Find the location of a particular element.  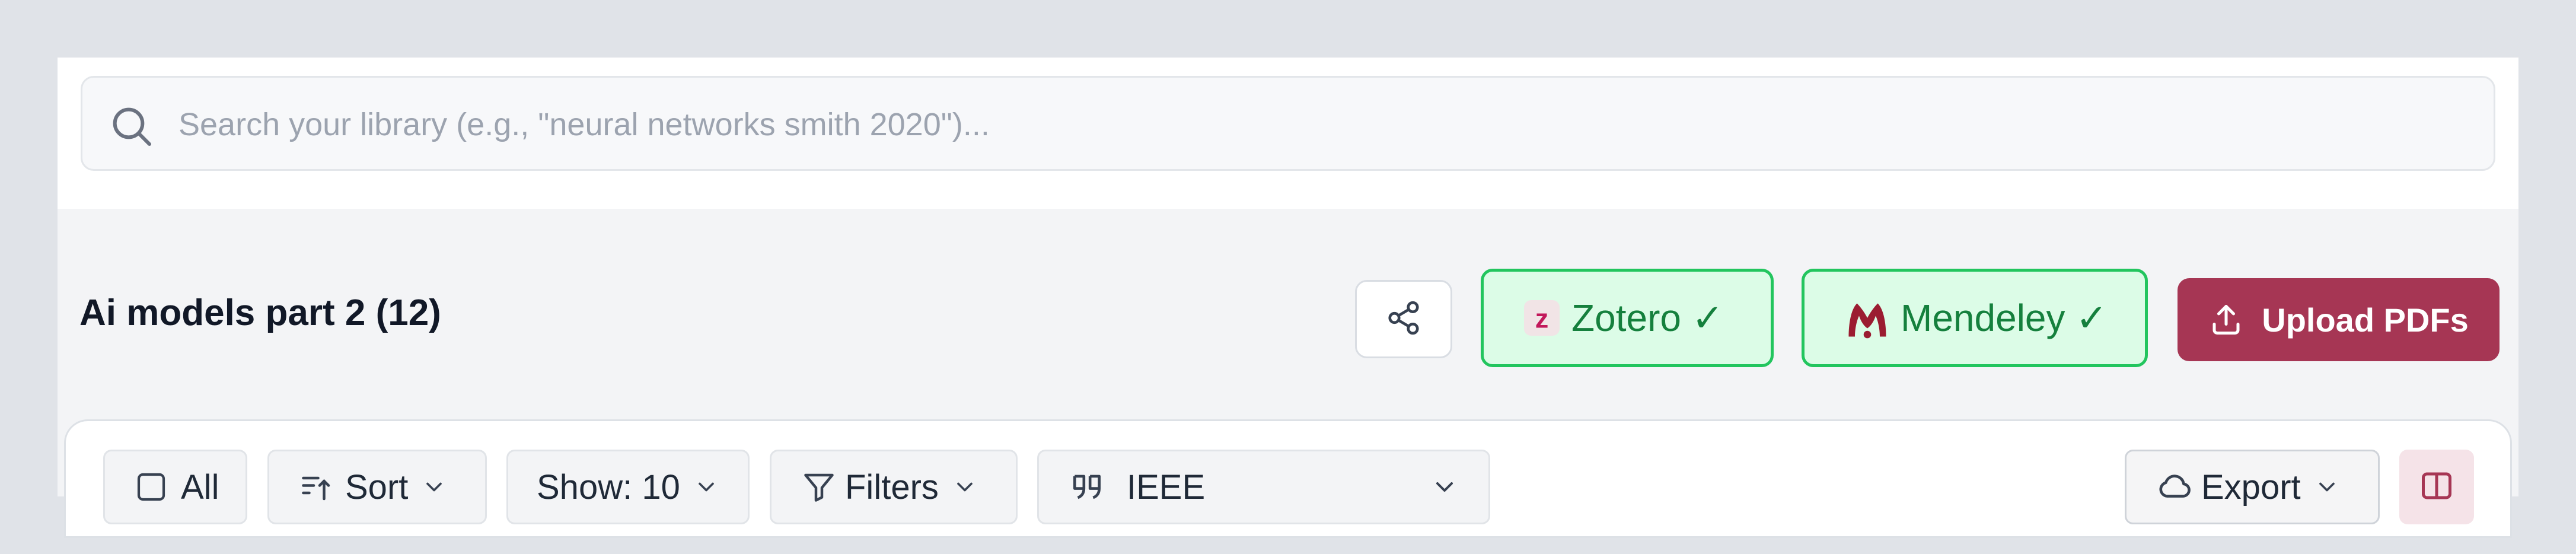

share-icon is located at coordinates (1403, 319).